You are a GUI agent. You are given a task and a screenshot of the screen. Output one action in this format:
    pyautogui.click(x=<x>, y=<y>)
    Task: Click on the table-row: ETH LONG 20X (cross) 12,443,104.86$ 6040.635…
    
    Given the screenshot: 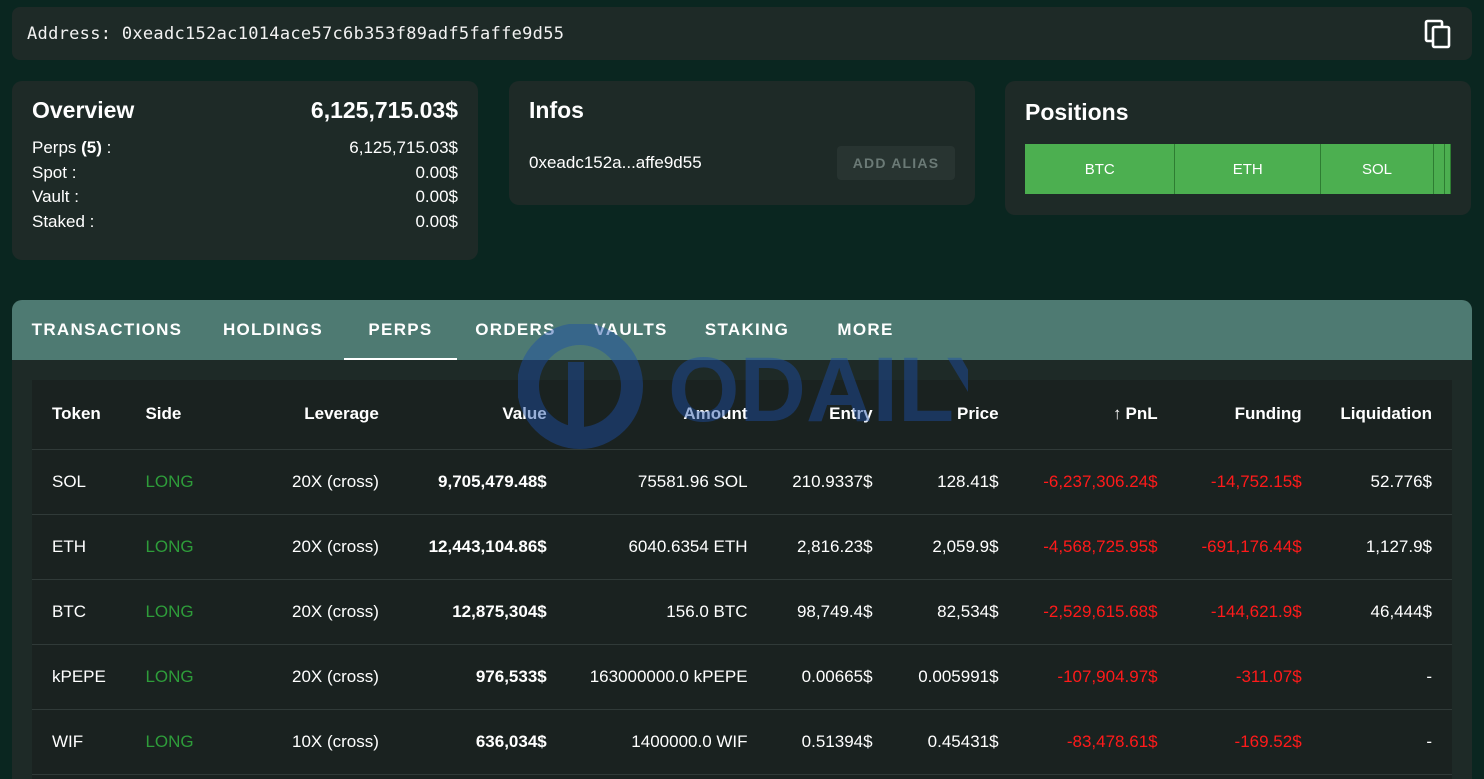 What is the action you would take?
    pyautogui.click(x=742, y=547)
    